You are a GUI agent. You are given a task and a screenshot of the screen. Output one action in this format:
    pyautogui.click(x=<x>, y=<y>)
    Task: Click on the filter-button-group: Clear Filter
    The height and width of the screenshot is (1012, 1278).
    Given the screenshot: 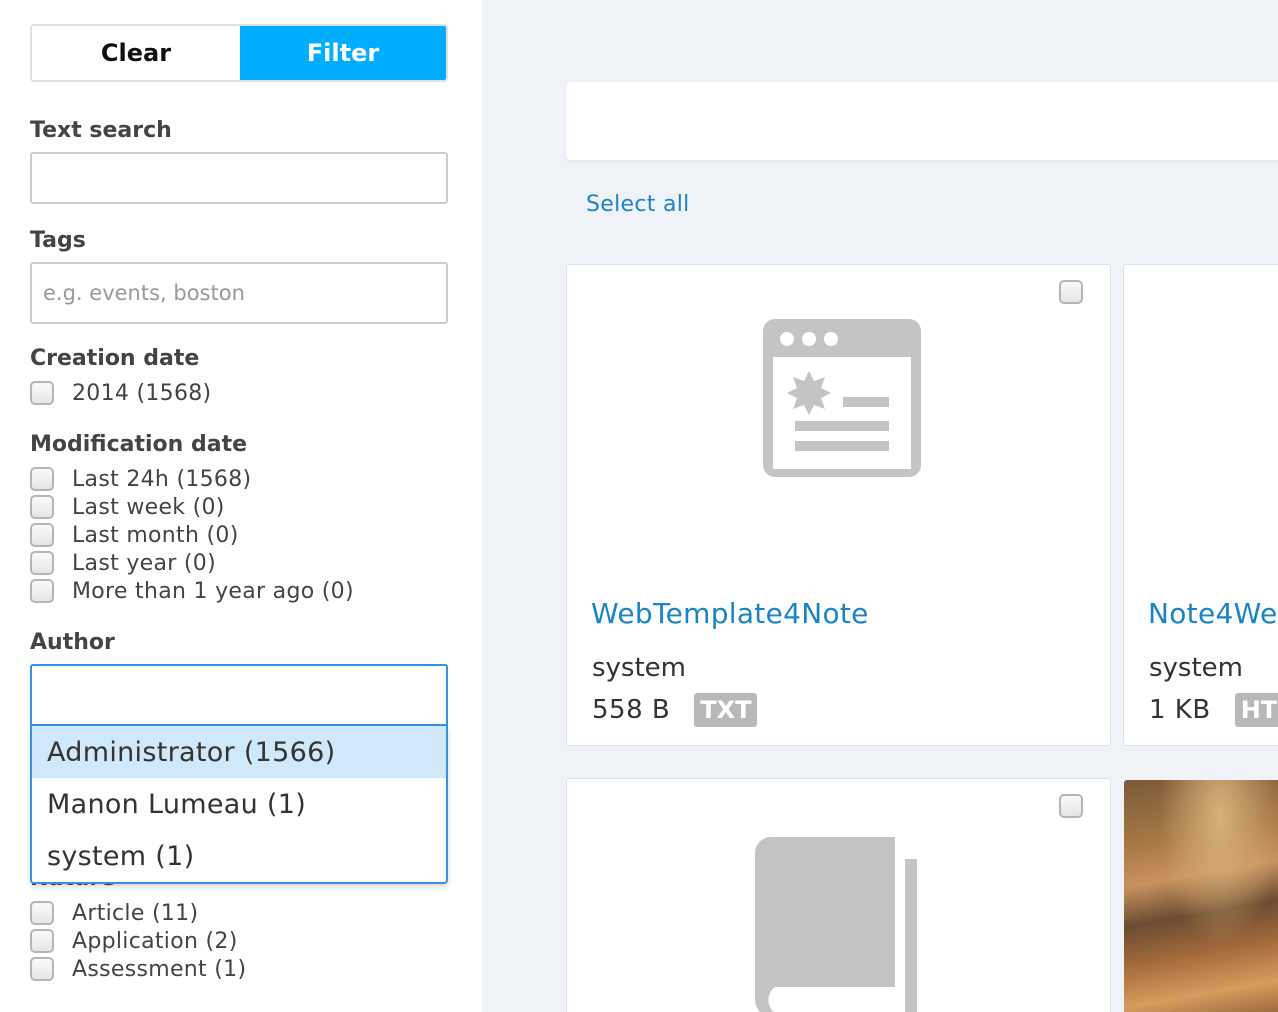 What is the action you would take?
    pyautogui.click(x=239, y=53)
    